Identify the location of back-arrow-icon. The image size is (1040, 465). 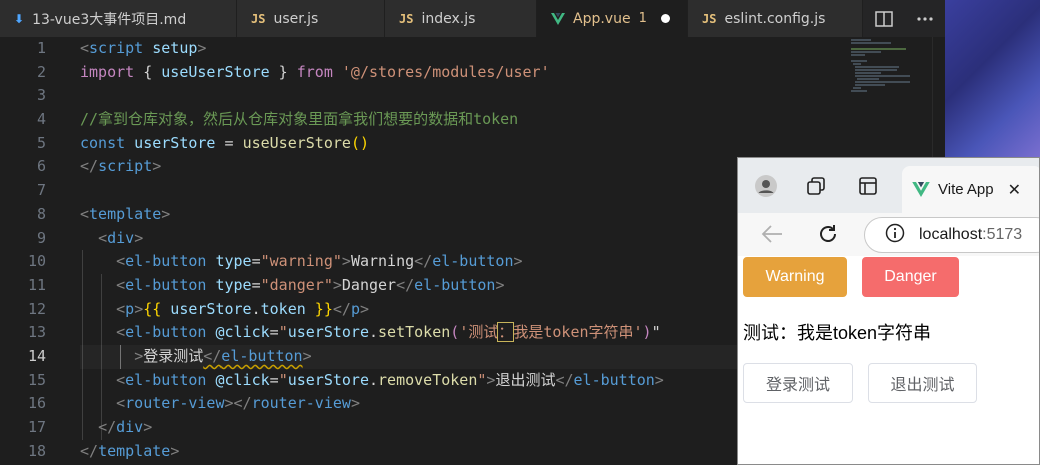
(772, 236).